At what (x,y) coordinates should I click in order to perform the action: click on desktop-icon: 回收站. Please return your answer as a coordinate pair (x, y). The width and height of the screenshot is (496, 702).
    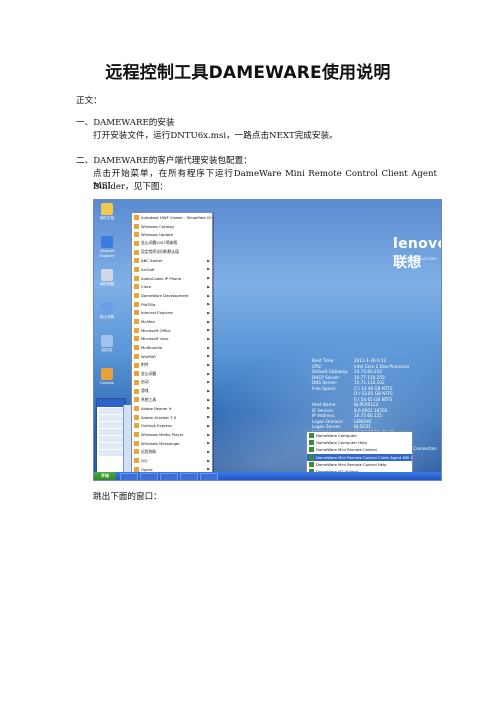
    Looking at the image, I should click on (107, 344).